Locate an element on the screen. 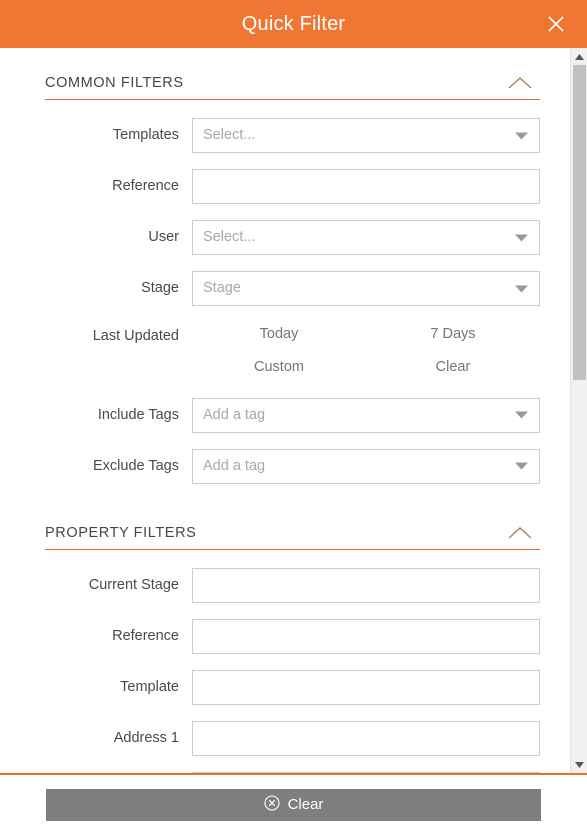 Image resolution: width=587 pixels, height=834 pixels. label-reference-property: Reference is located at coordinates (145, 635).